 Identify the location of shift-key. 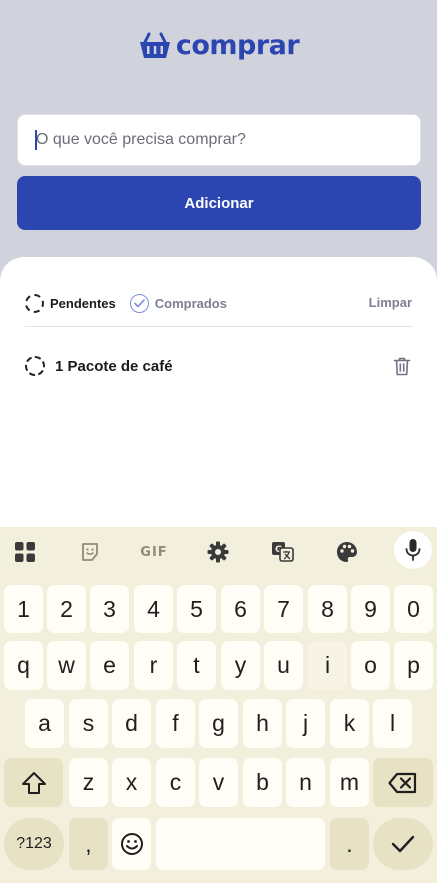
(33, 782).